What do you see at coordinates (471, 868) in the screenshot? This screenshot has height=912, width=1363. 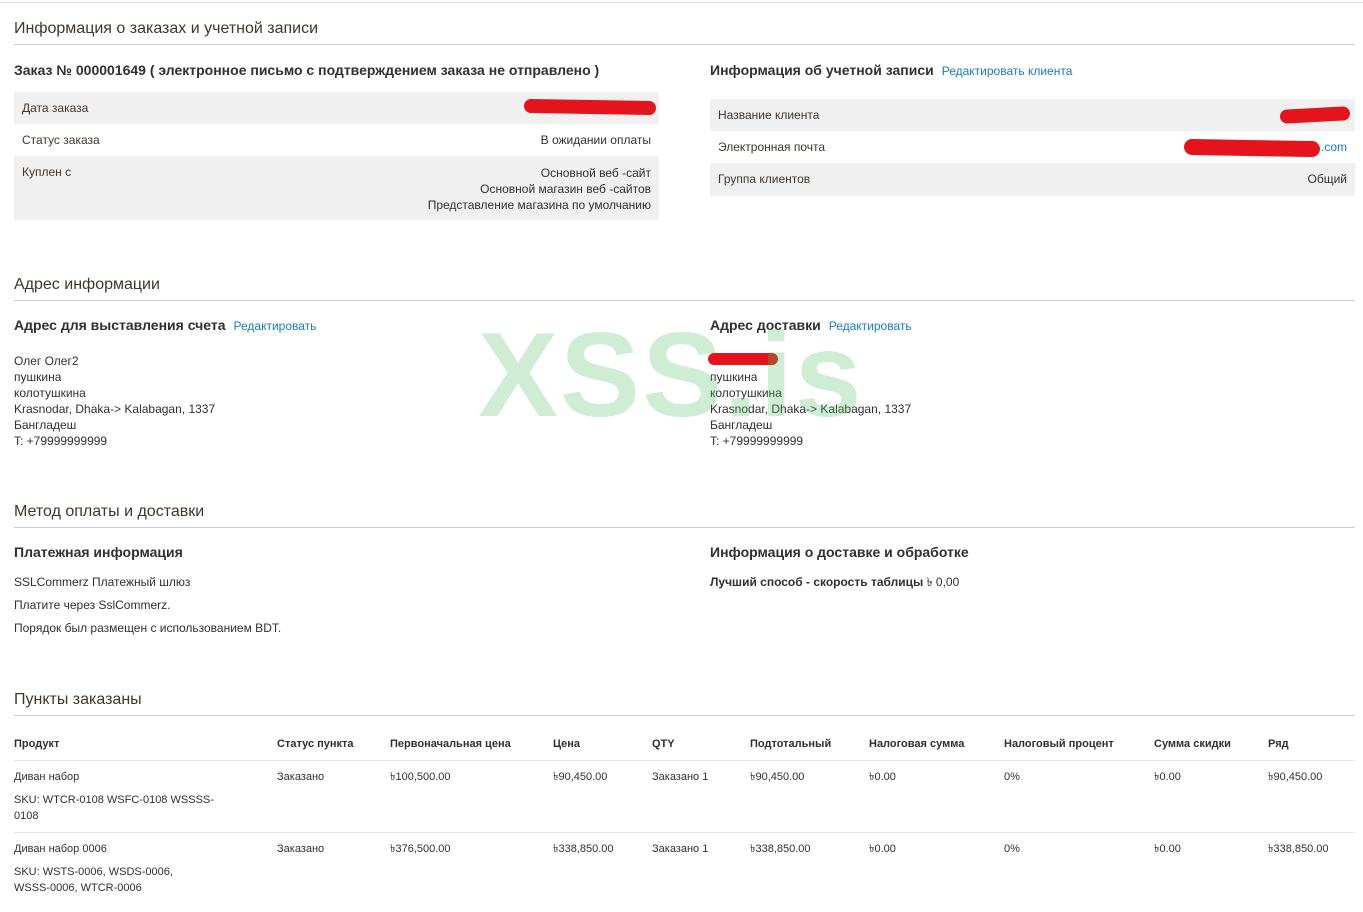 I see `original-price: ৳376,500.00` at bounding box center [471, 868].